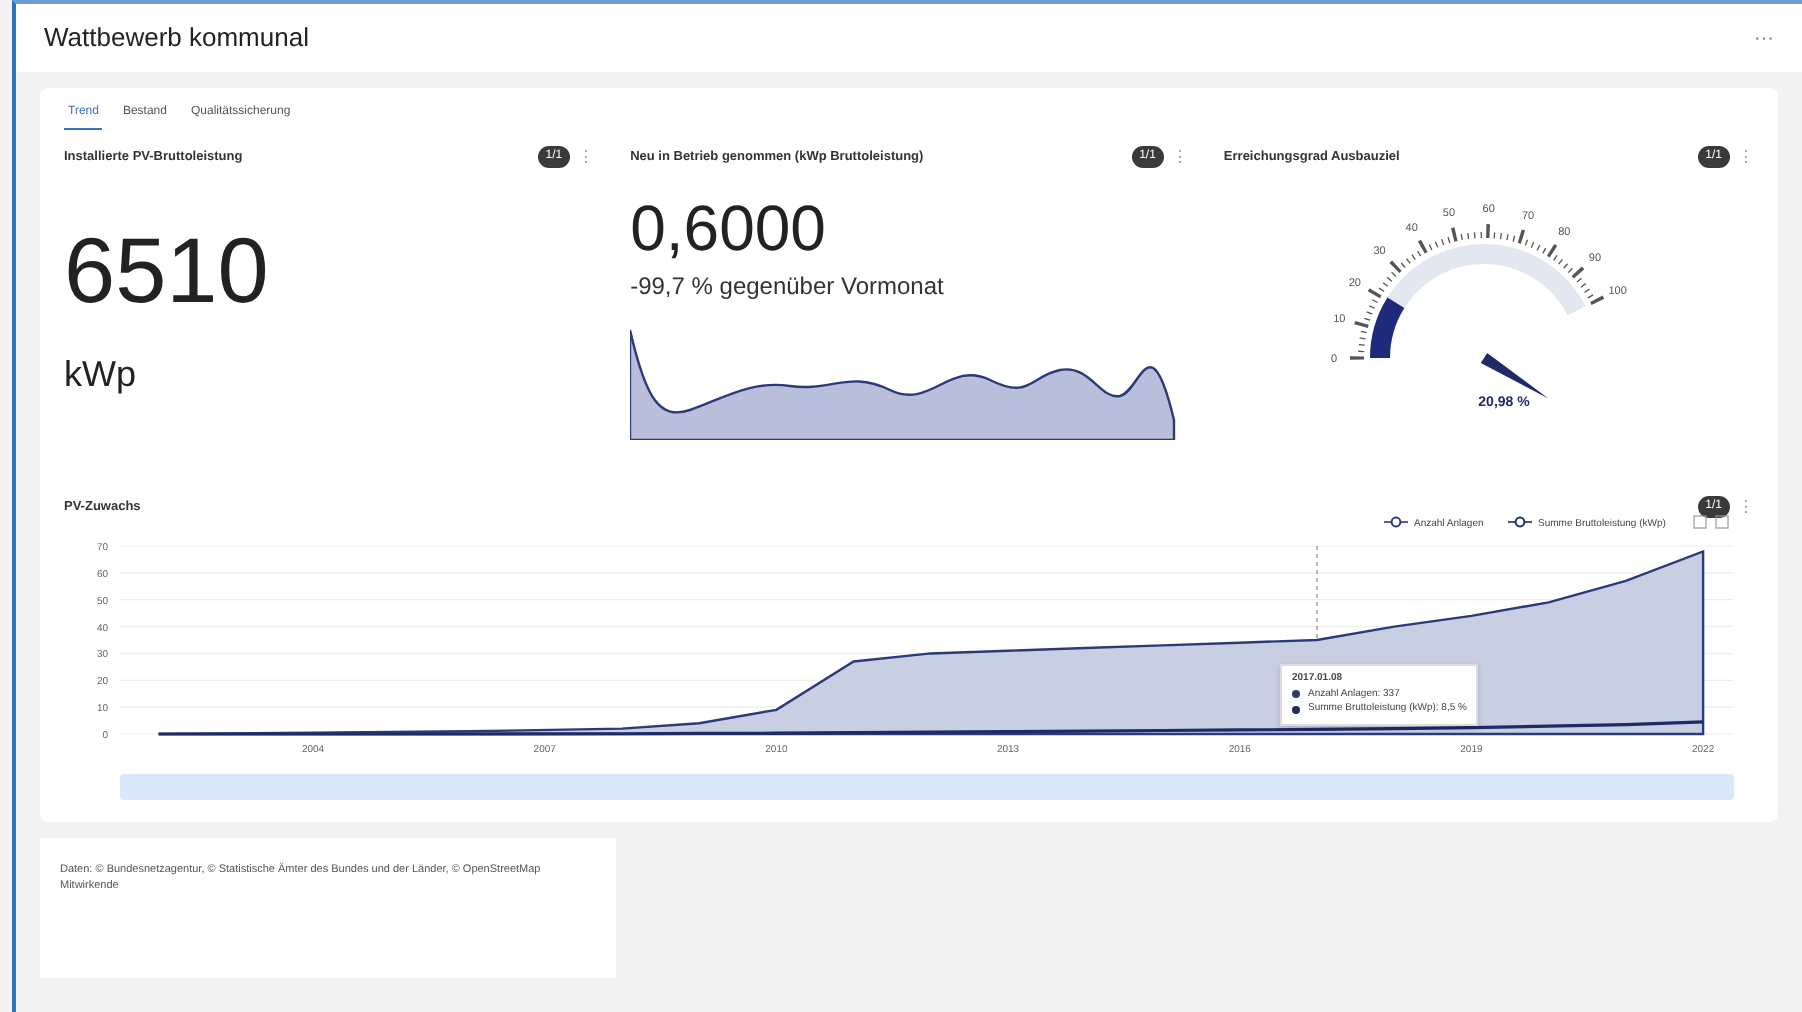 The height and width of the screenshot is (1012, 1802). What do you see at coordinates (167, 270) in the screenshot?
I see `big-number: 6510` at bounding box center [167, 270].